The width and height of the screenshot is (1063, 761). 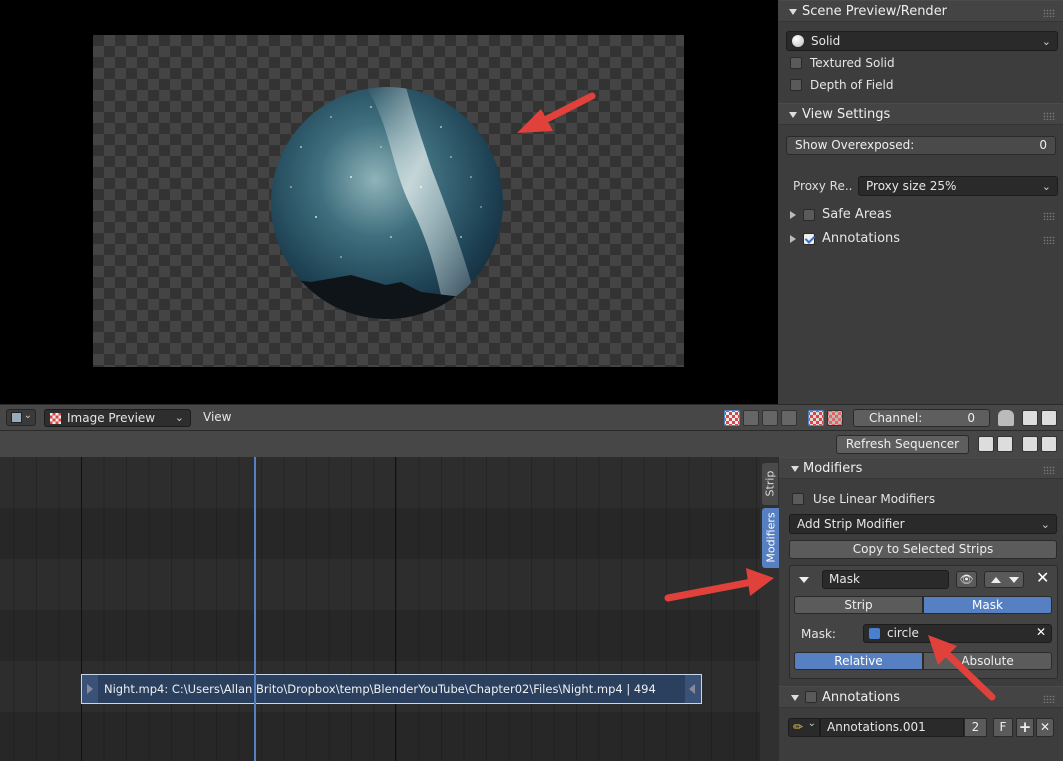 I want to click on annotations-checkbox, so click(x=809, y=239).